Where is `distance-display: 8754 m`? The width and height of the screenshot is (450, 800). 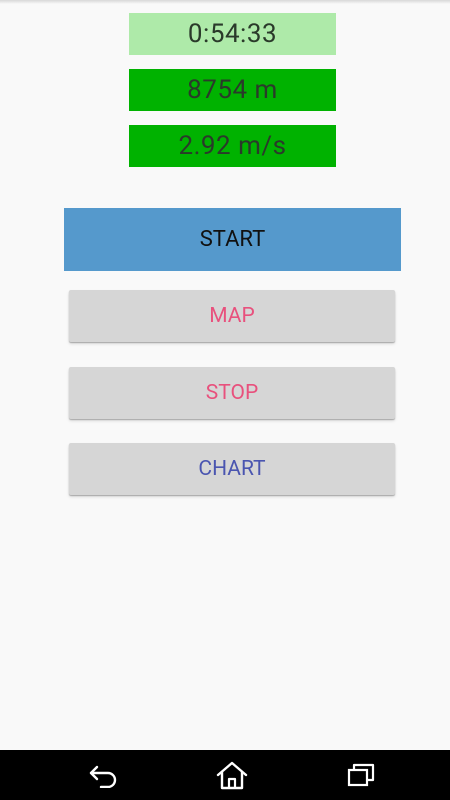
distance-display: 8754 m is located at coordinates (232, 90).